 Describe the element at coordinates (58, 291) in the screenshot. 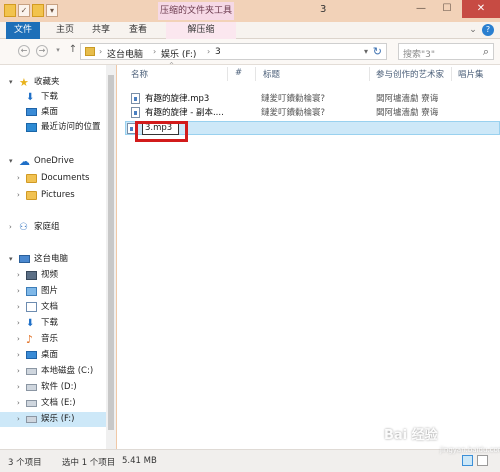

I see `nav-images: › 图片` at that location.